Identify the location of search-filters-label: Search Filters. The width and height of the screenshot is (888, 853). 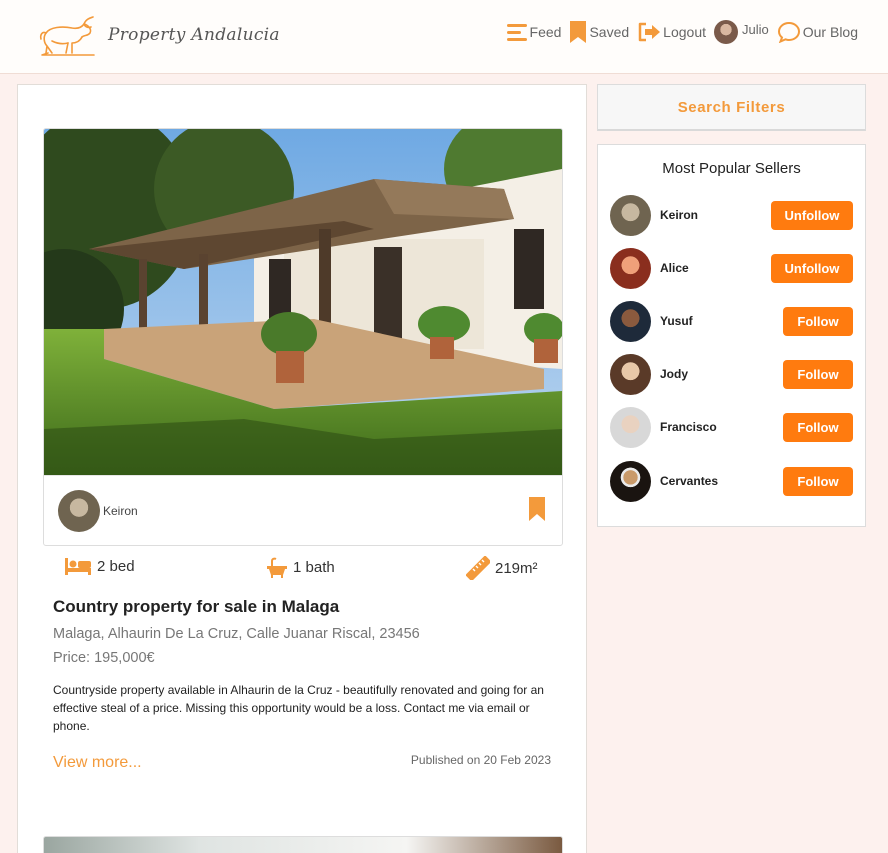
(731, 107).